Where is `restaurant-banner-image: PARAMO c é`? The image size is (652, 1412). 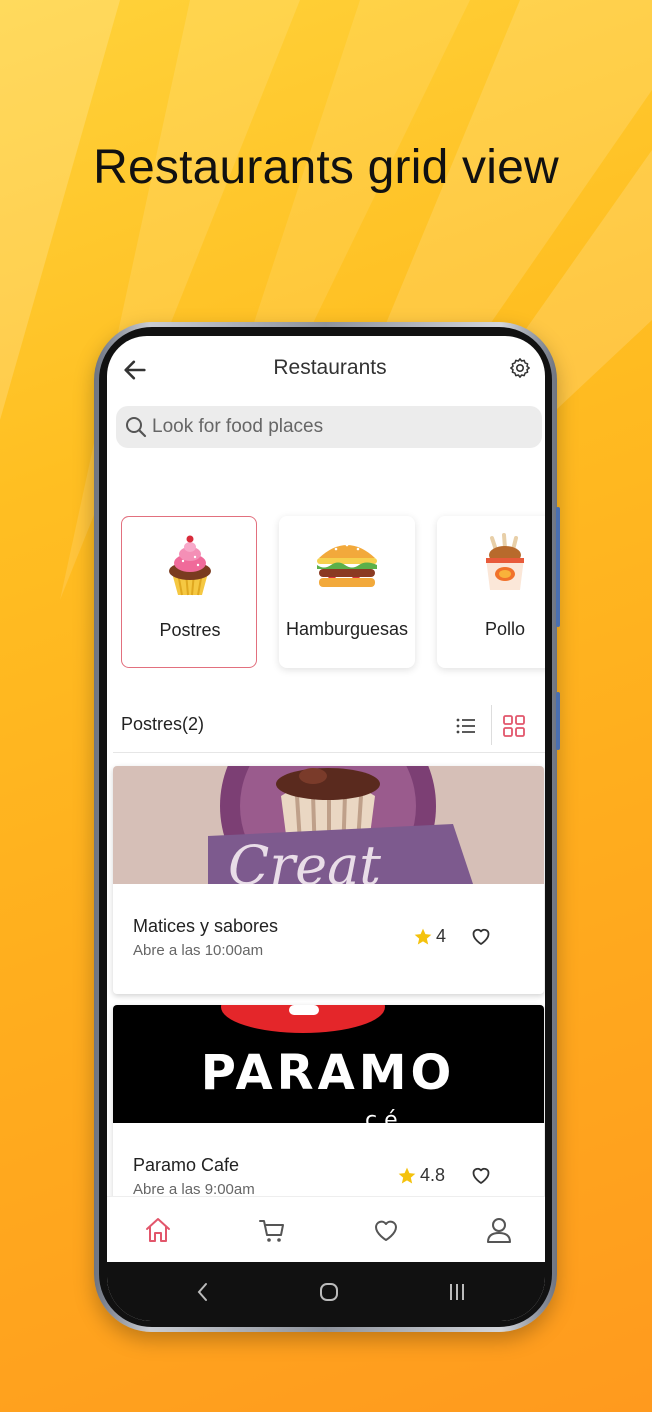
restaurant-banner-image: PARAMO c é is located at coordinates (328, 1064).